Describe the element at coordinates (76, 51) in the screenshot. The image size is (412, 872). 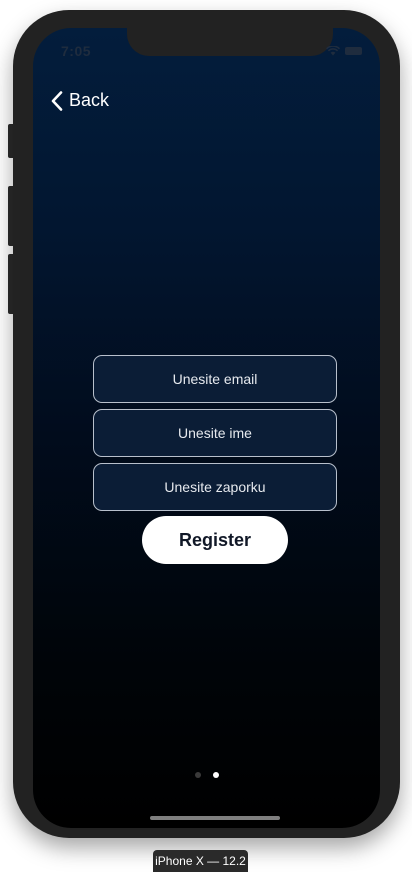
I see `status-time: 7:05` at that location.